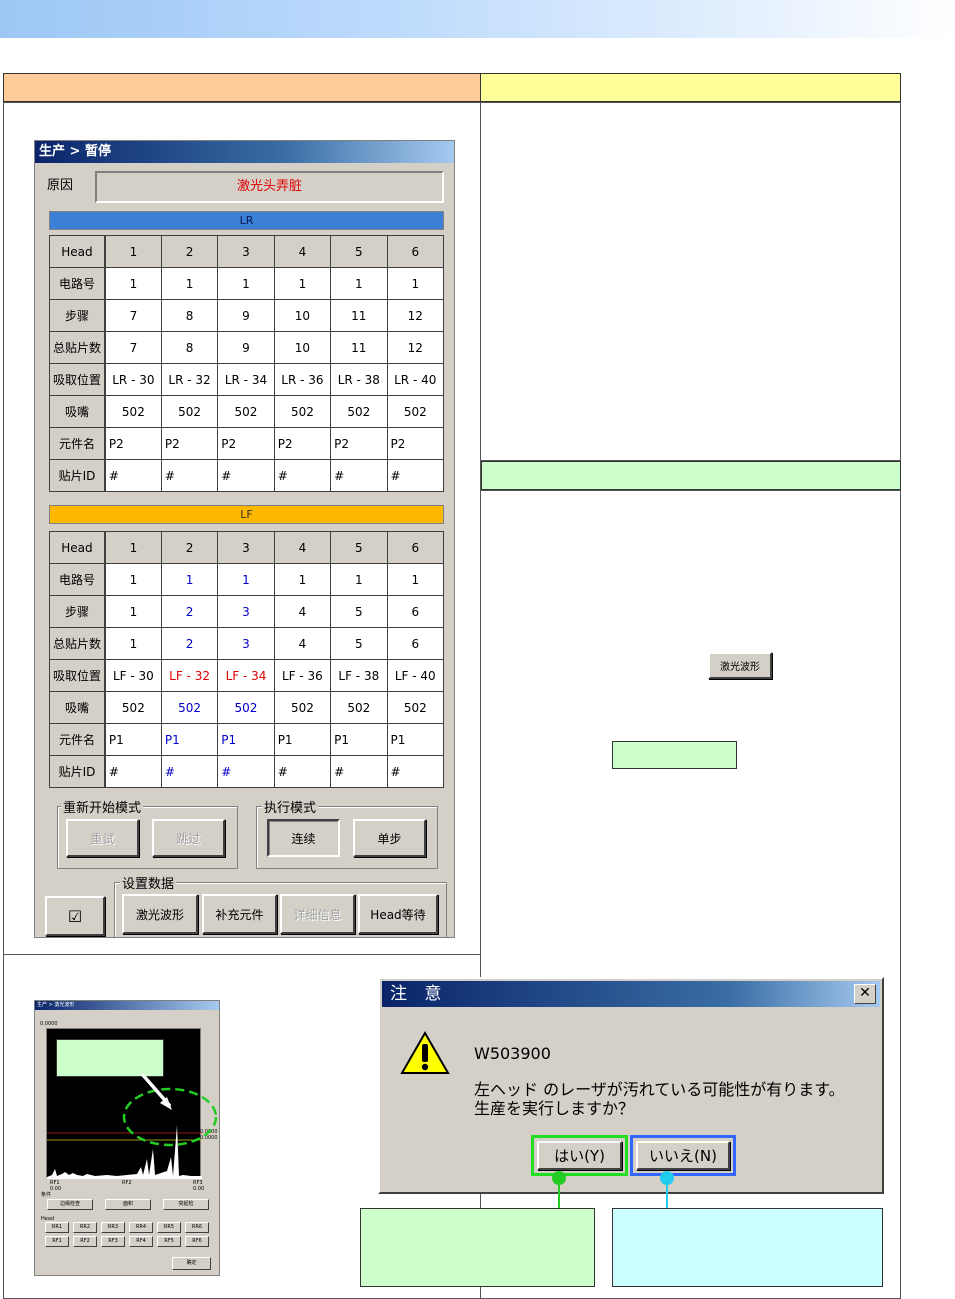 Image resolution: width=955 pixels, height=1299 pixels. I want to click on table-cell: LF - 34, so click(246, 675).